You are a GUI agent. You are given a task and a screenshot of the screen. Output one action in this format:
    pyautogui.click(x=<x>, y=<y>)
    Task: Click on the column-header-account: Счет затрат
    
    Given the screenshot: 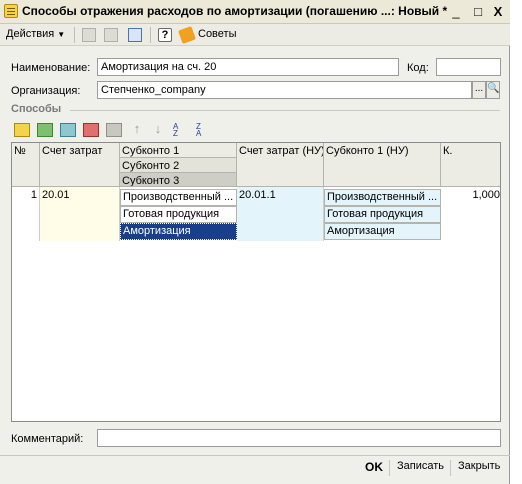 What is the action you would take?
    pyautogui.click(x=80, y=165)
    